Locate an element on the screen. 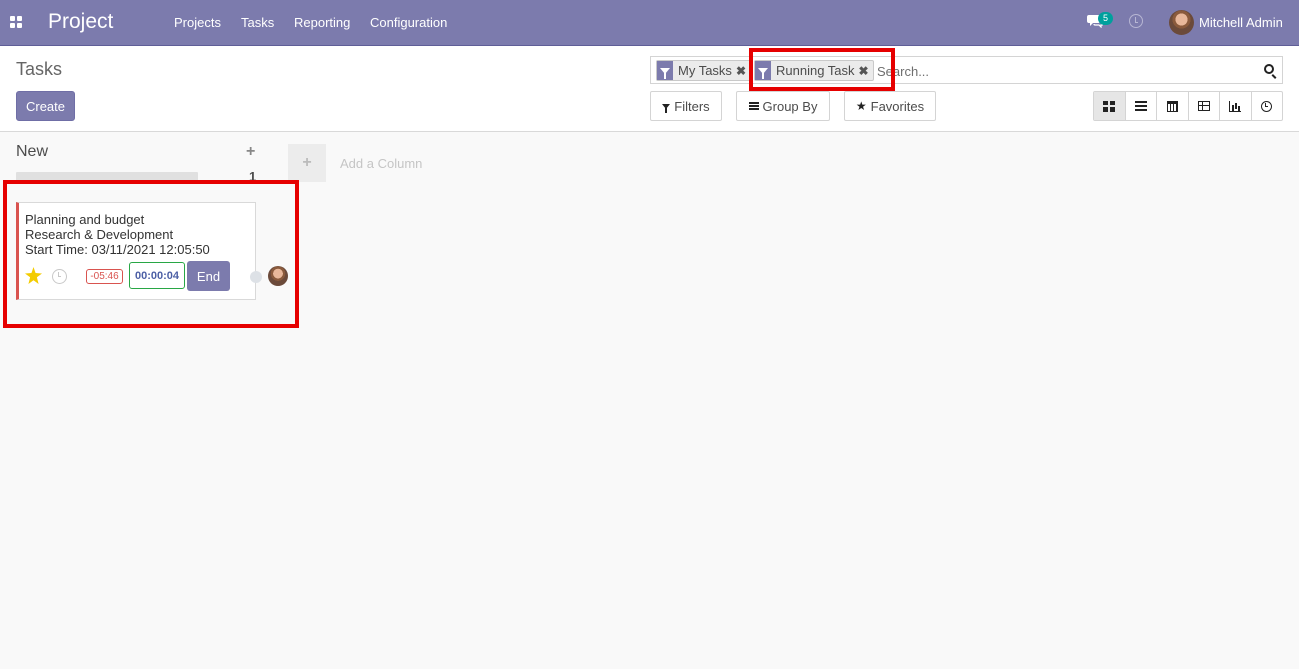 The width and height of the screenshot is (1299, 669). view-switcher is located at coordinates (1188, 106).